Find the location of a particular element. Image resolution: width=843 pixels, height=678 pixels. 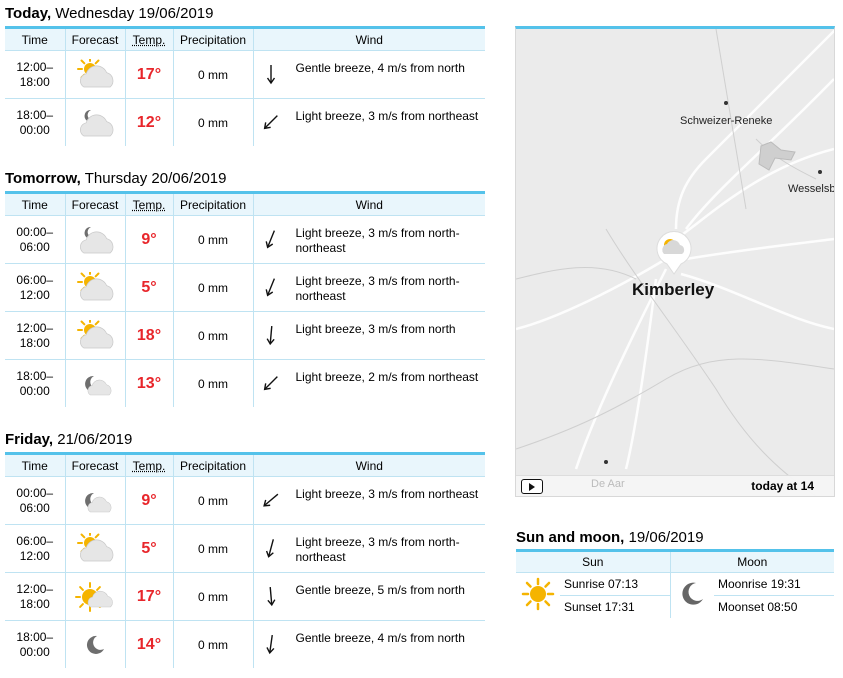

place-label: Wesselsb is located at coordinates (811, 189).